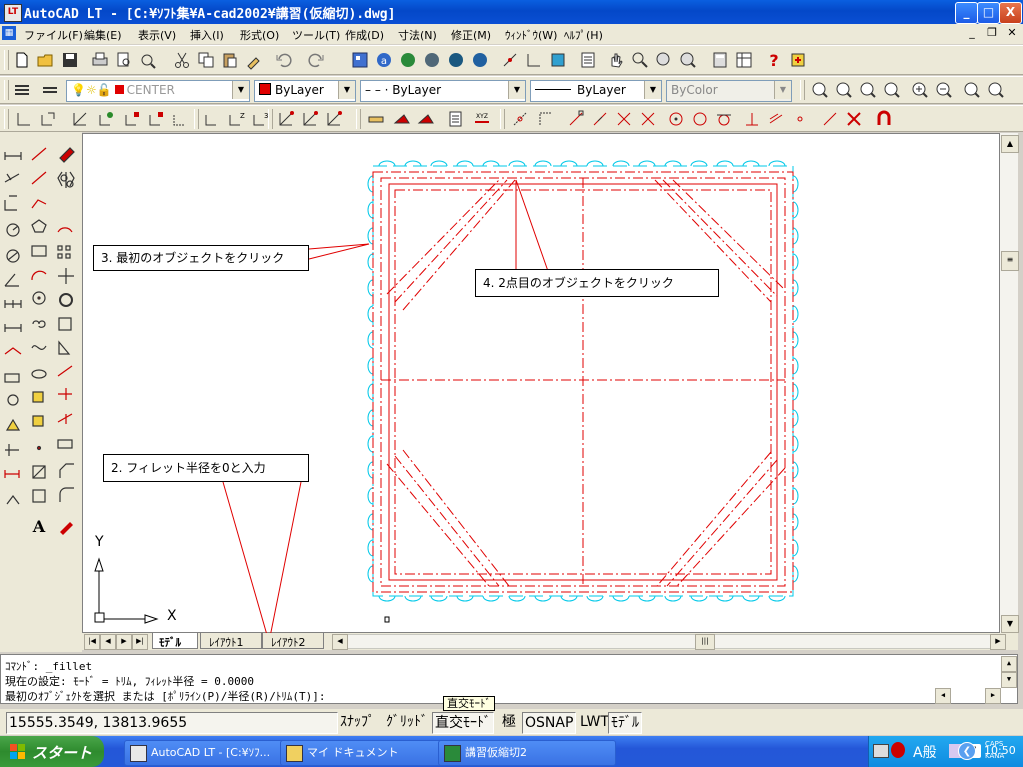  What do you see at coordinates (369, 753) in the screenshot?
I see `task-my-documents: マイ ドキュメント` at bounding box center [369, 753].